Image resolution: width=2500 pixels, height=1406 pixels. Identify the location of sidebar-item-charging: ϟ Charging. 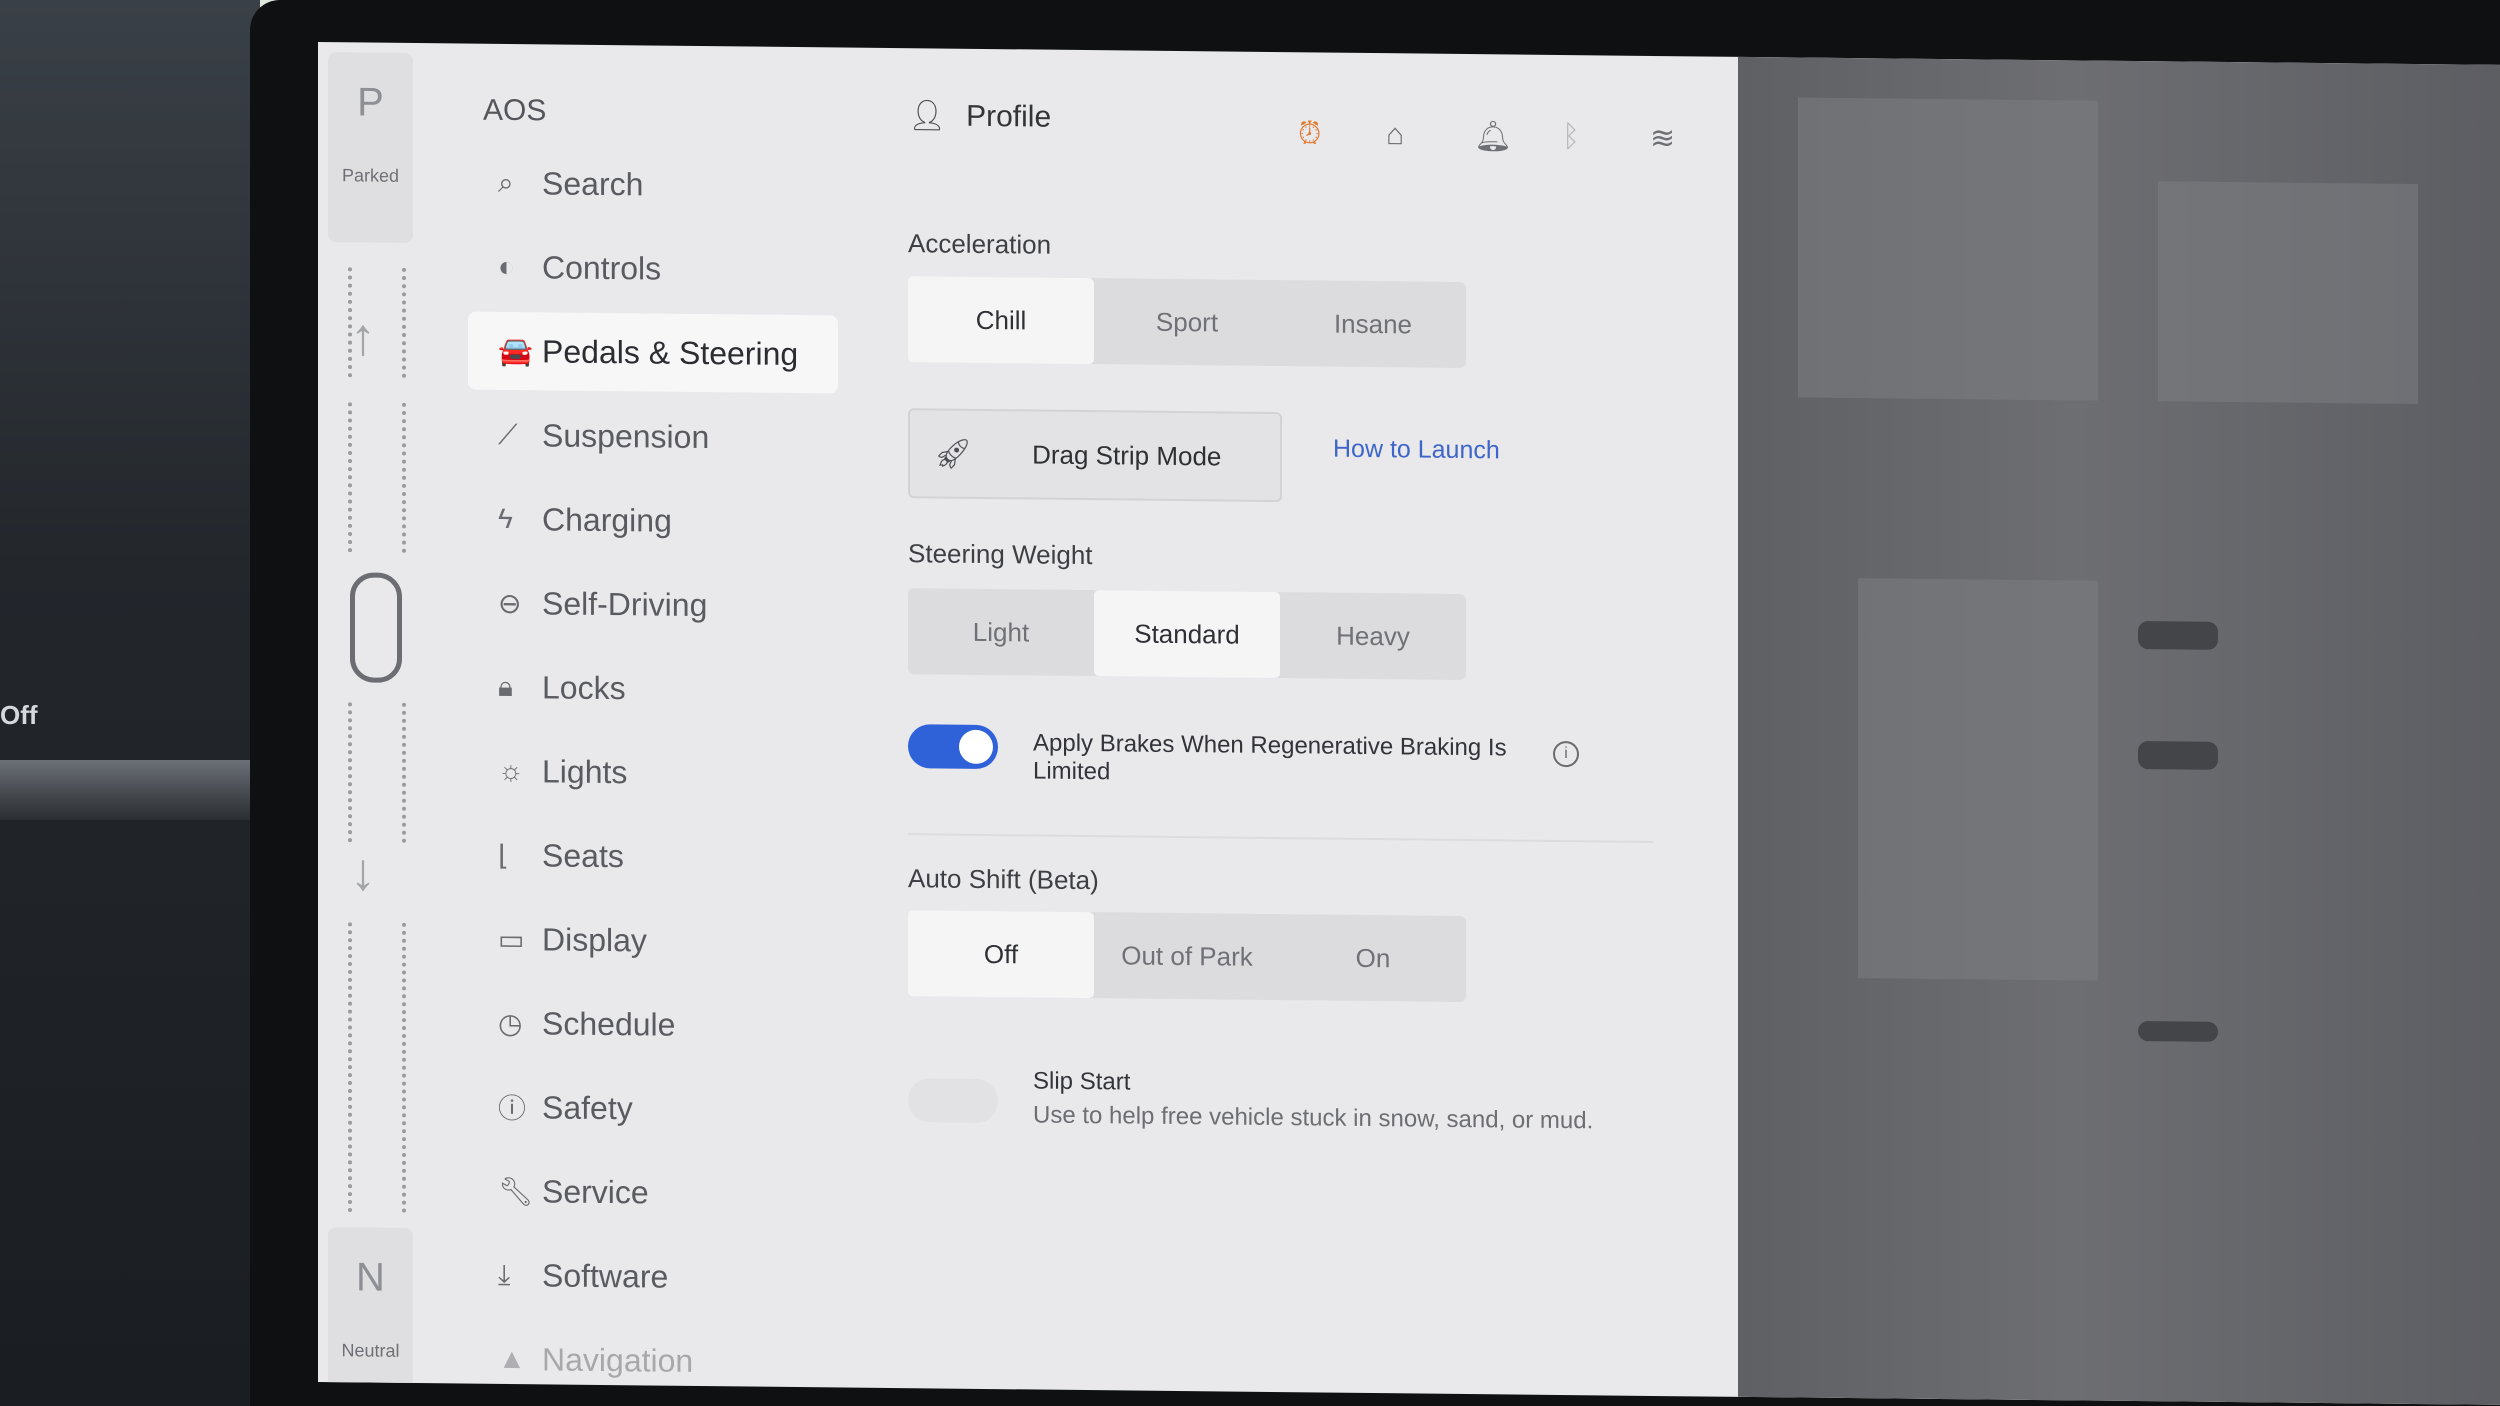
(653, 521).